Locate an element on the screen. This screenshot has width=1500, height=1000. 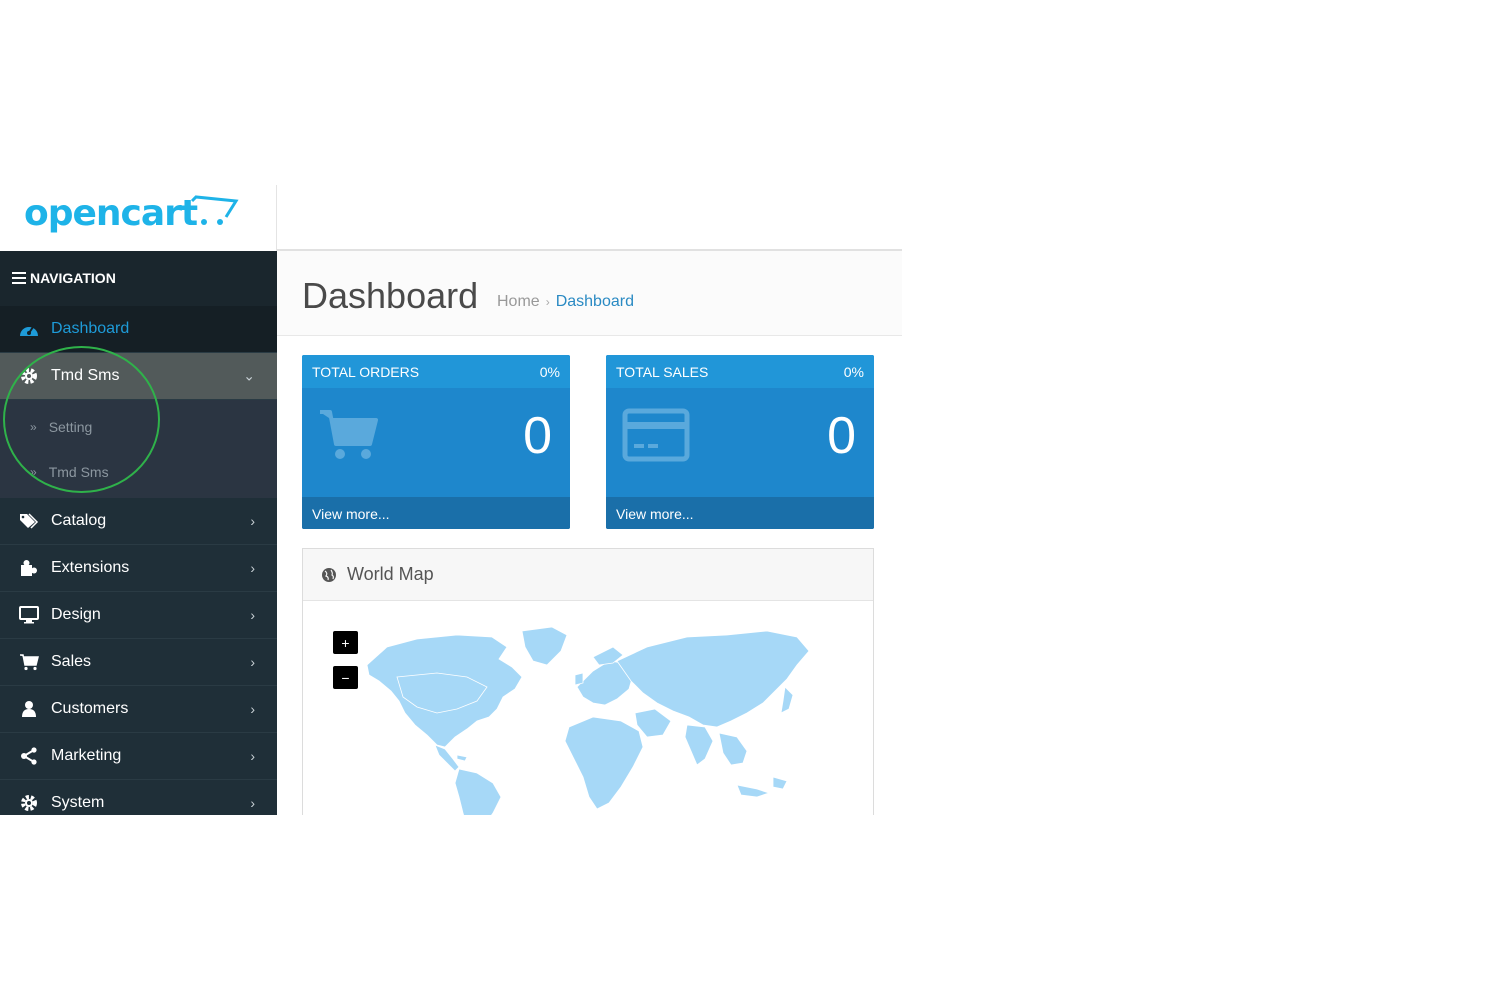
sidebar-item-sales: Sales › is located at coordinates (138, 662).